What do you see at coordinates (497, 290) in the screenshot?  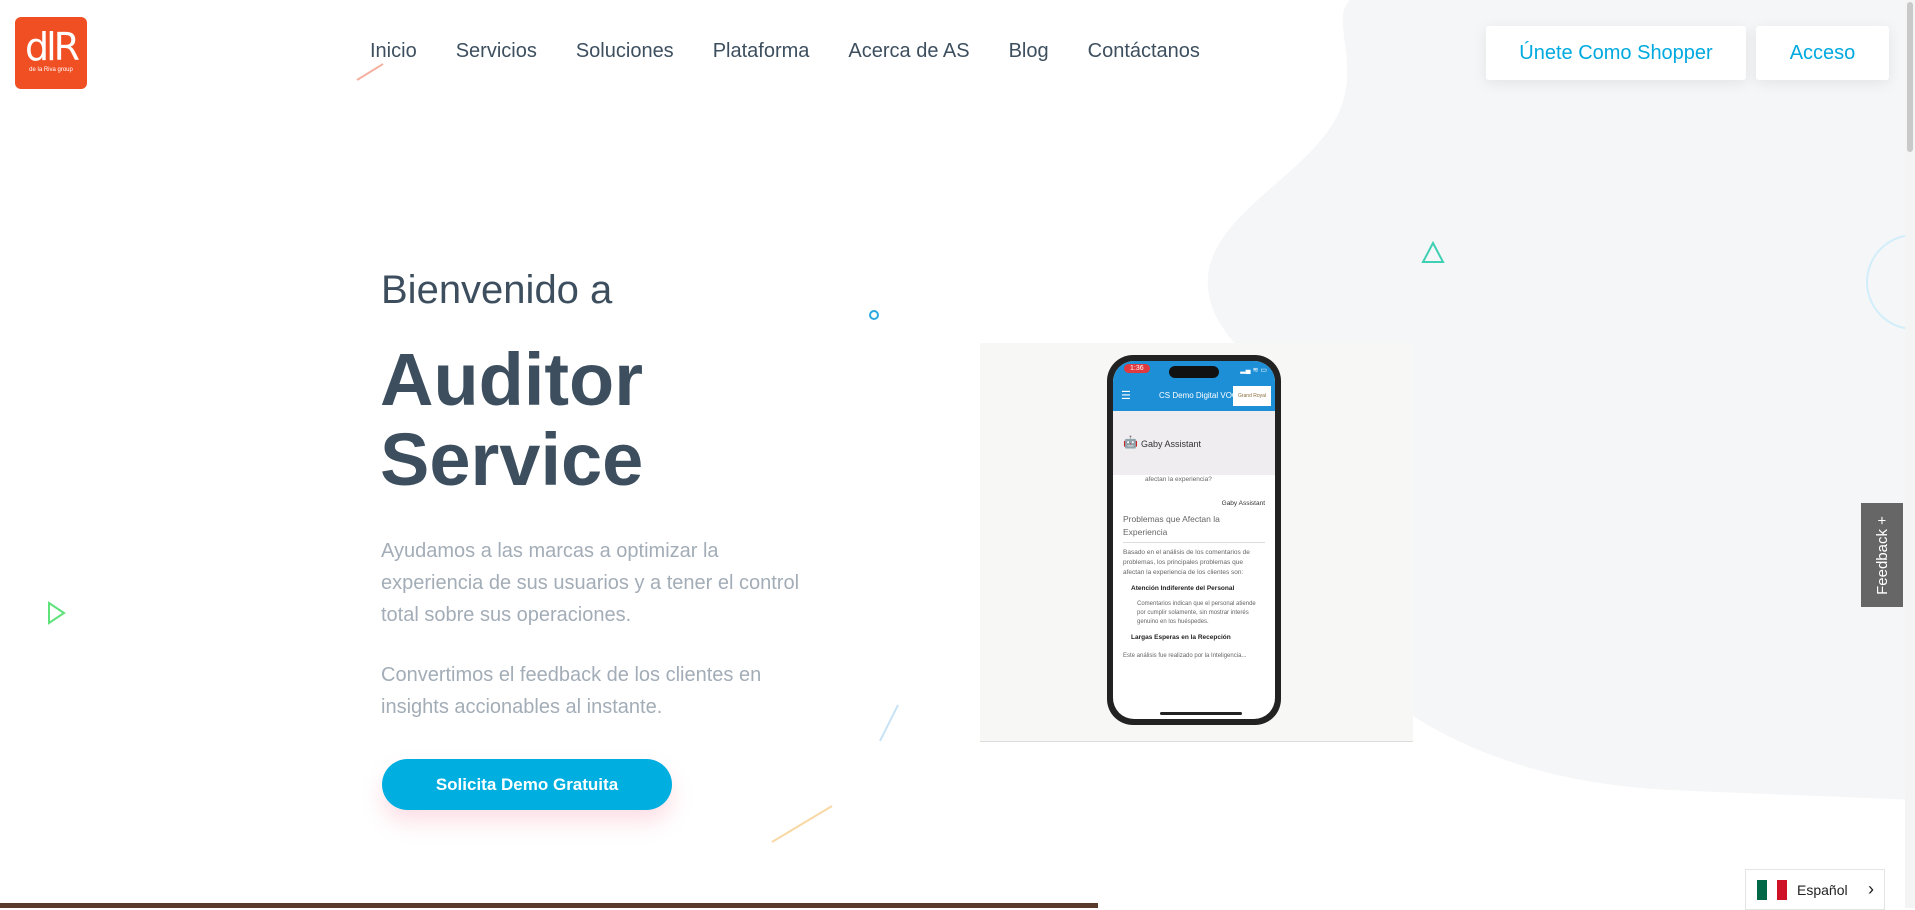 I see `hero-pretitle: Bienvenido a` at bounding box center [497, 290].